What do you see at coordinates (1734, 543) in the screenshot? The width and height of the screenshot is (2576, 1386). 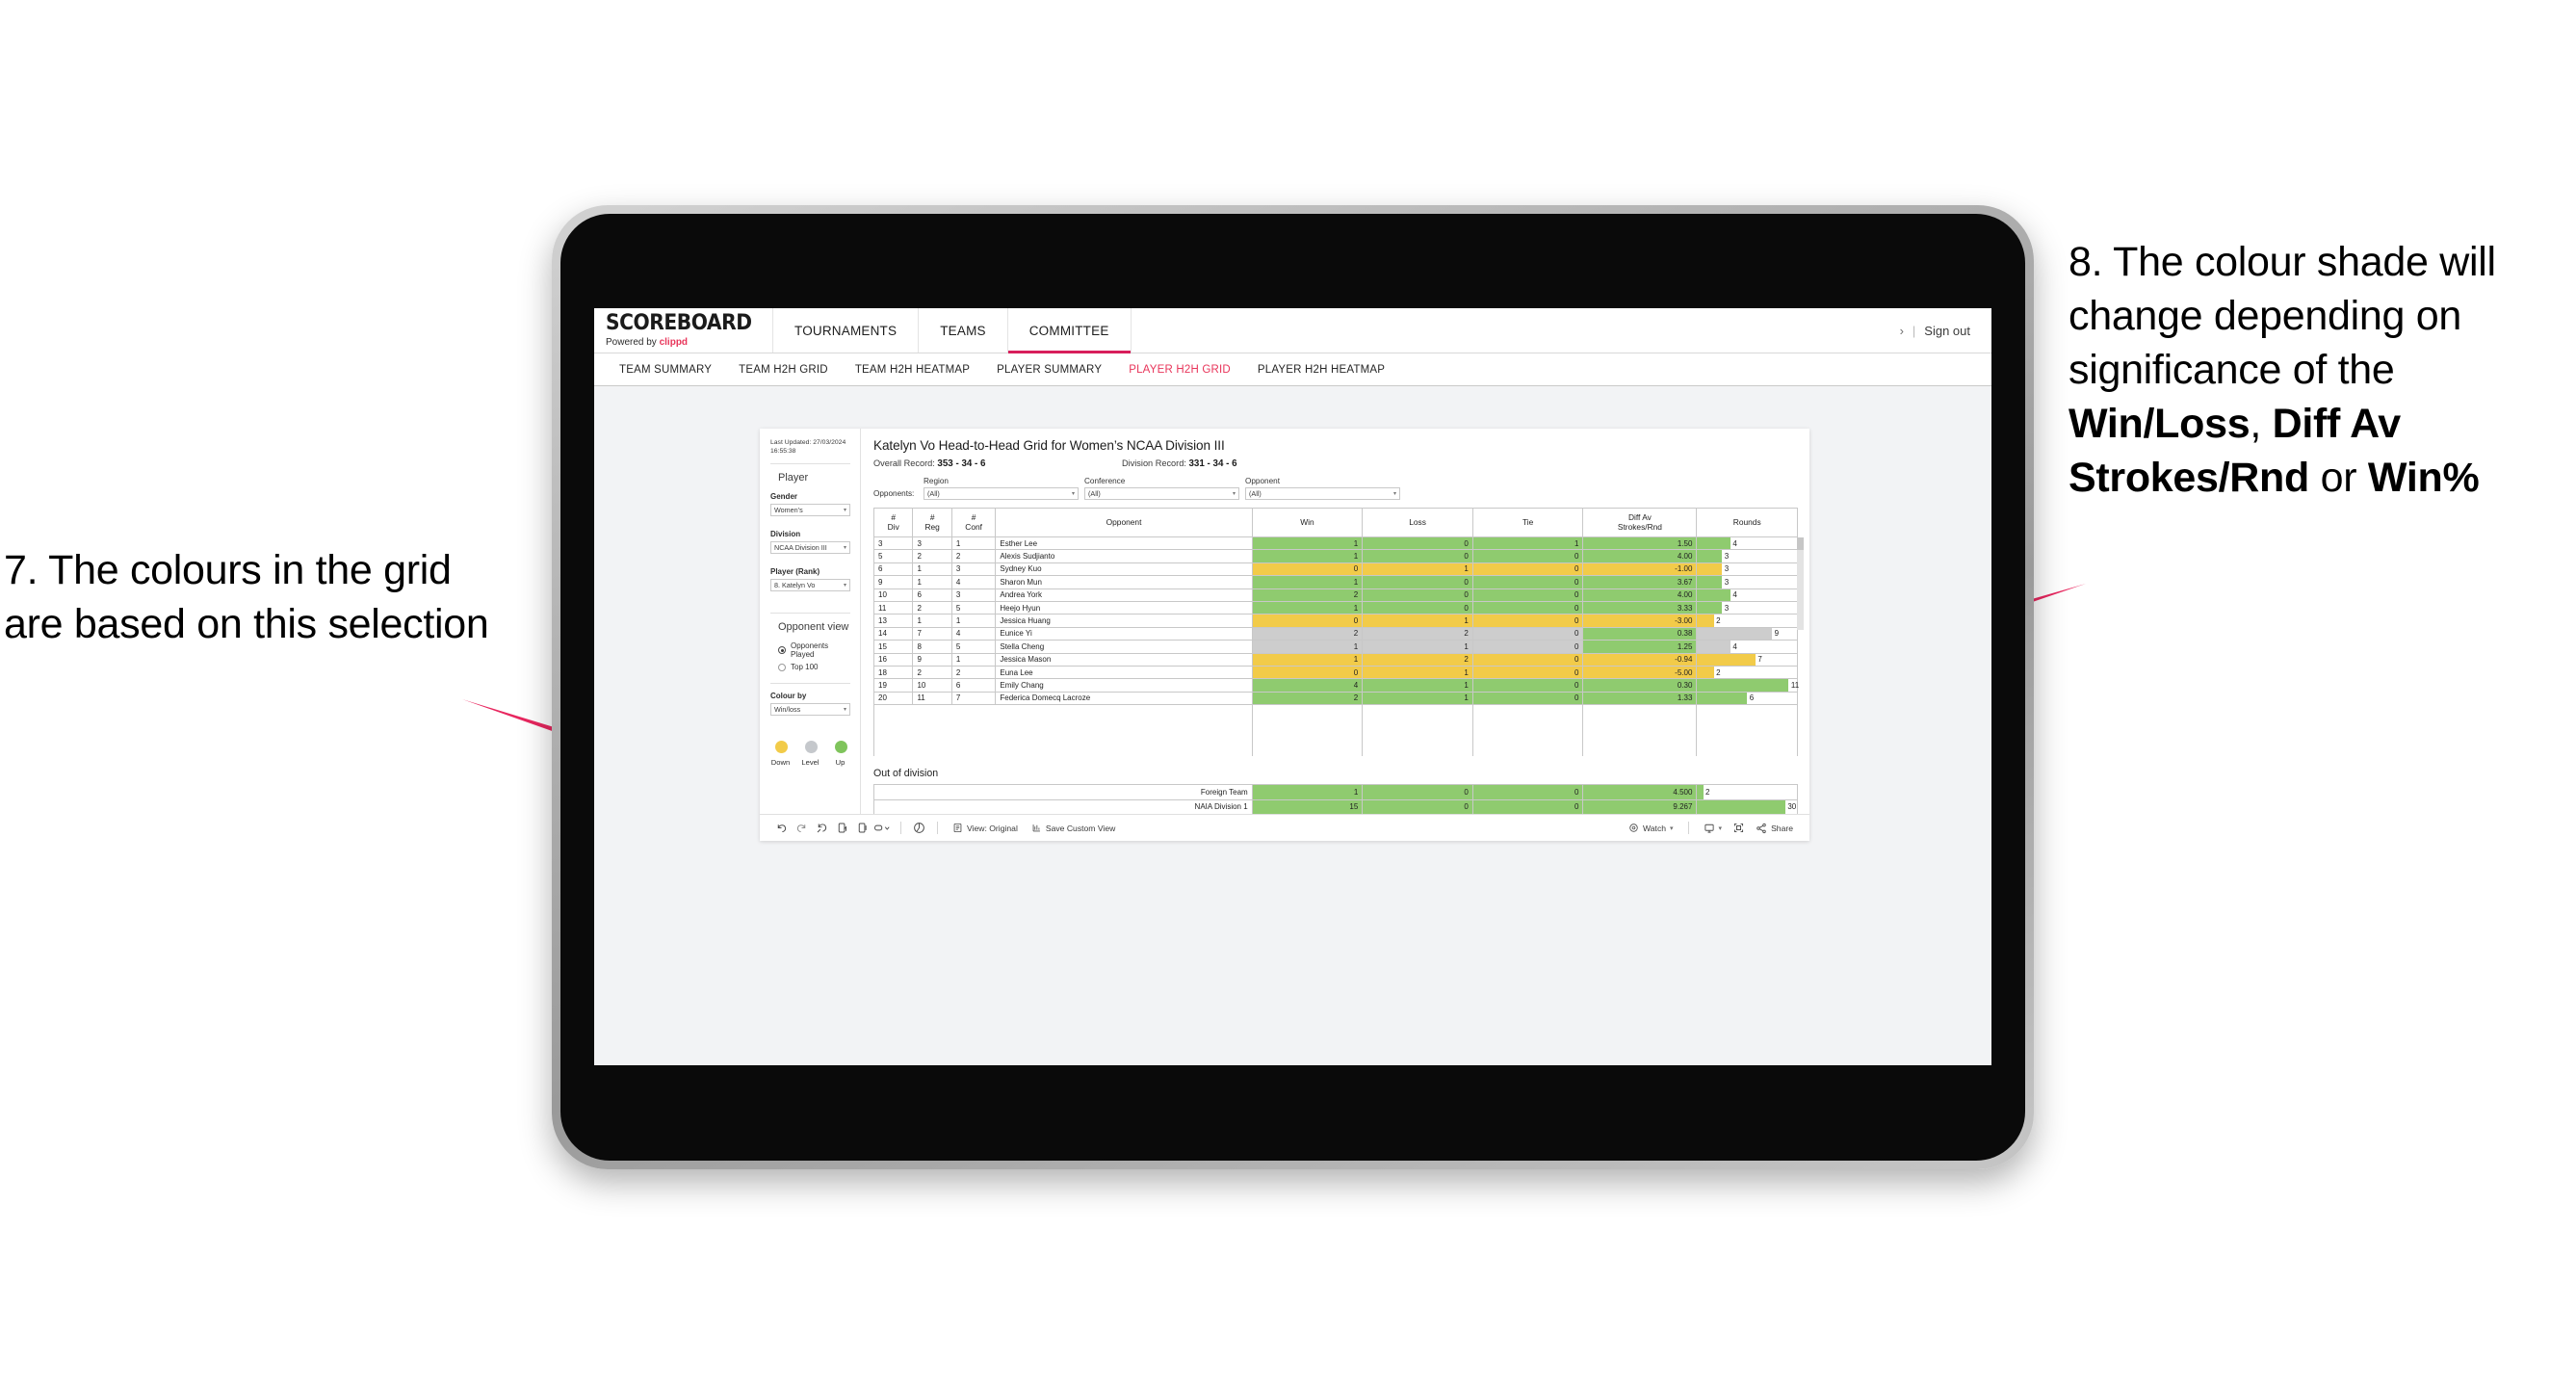 I see `rounds-value: 4` at bounding box center [1734, 543].